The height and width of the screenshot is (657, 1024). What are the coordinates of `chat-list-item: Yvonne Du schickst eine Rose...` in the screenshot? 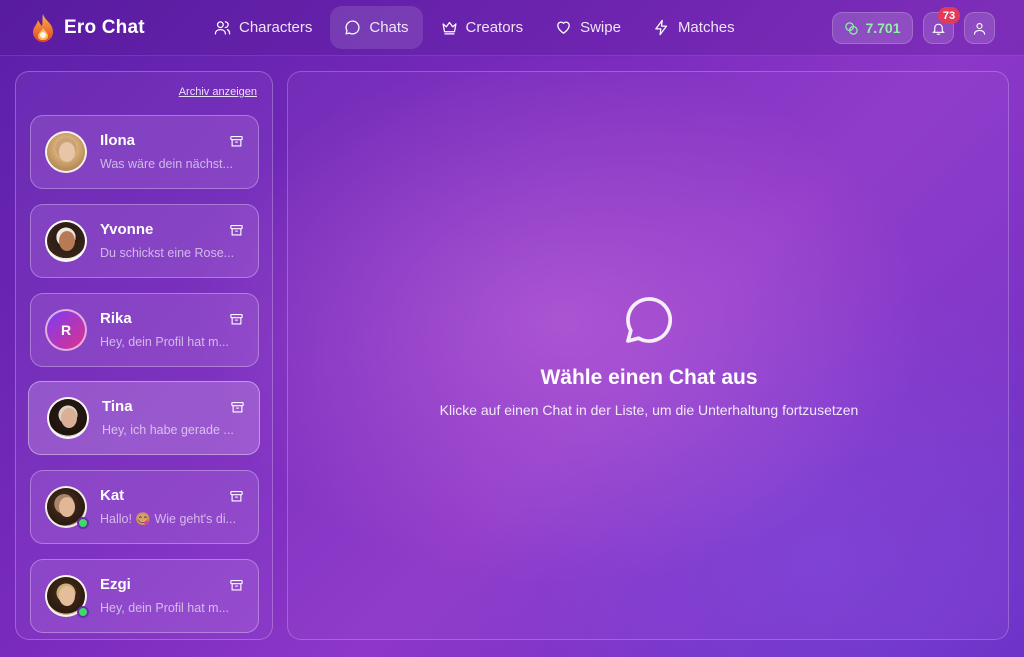 It's located at (144, 241).